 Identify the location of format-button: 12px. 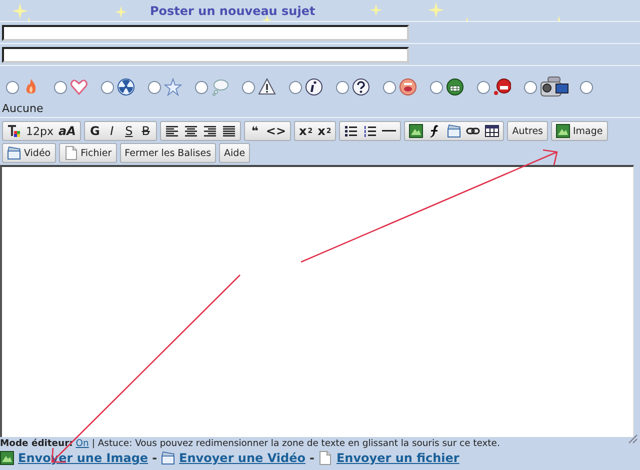
(40, 131).